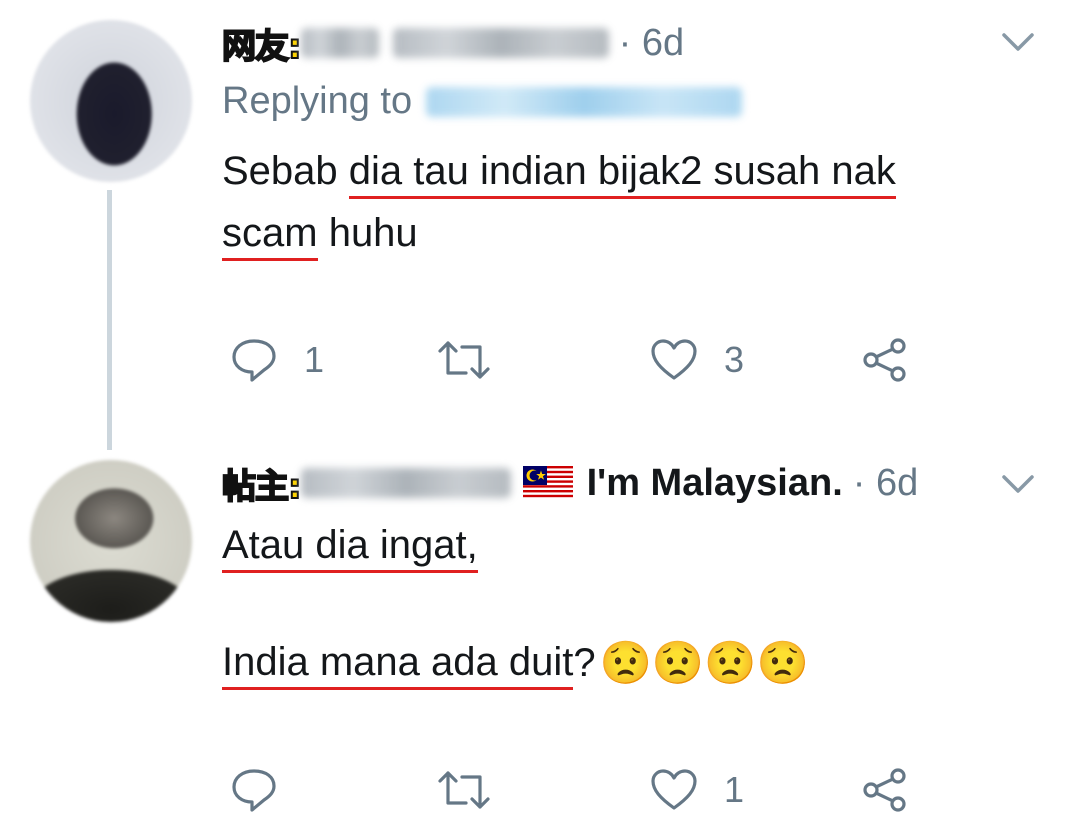 Image resolution: width=1073 pixels, height=822 pixels. Describe the element at coordinates (559, 233) in the screenshot. I see `tweet-text-line-2: scam huhu` at that location.